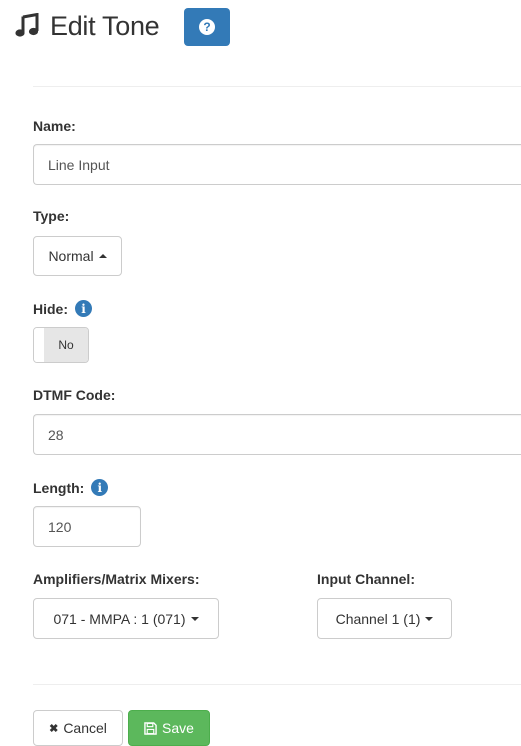 The image size is (521, 746). I want to click on amplifiers-dropdown: 071 - MMPA : 1 (071), so click(126, 618).